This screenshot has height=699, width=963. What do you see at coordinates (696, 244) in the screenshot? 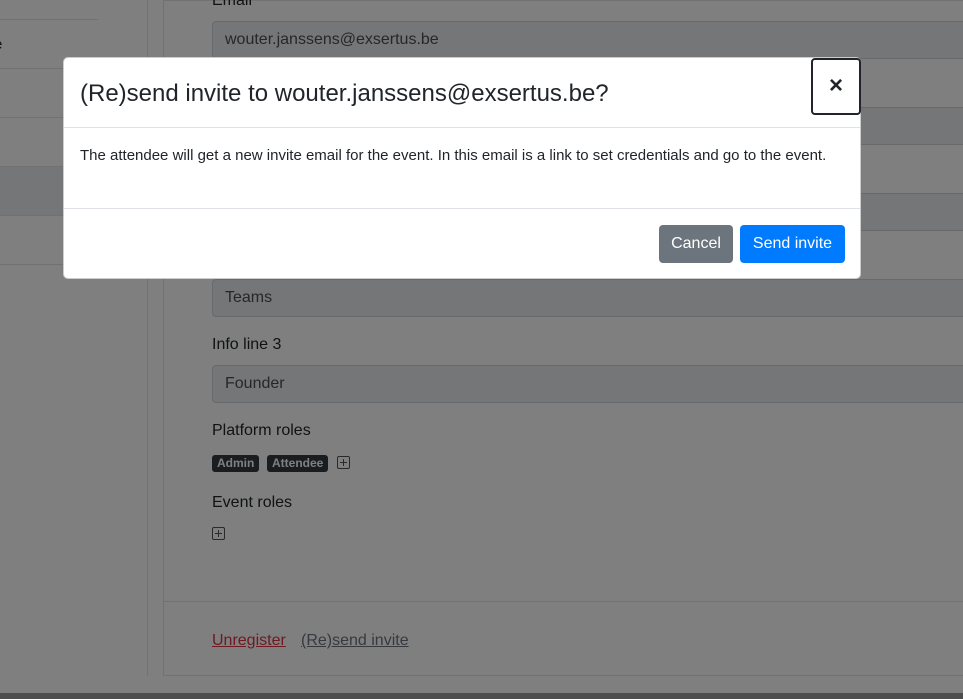
I see `cancel-button: Cancel` at bounding box center [696, 244].